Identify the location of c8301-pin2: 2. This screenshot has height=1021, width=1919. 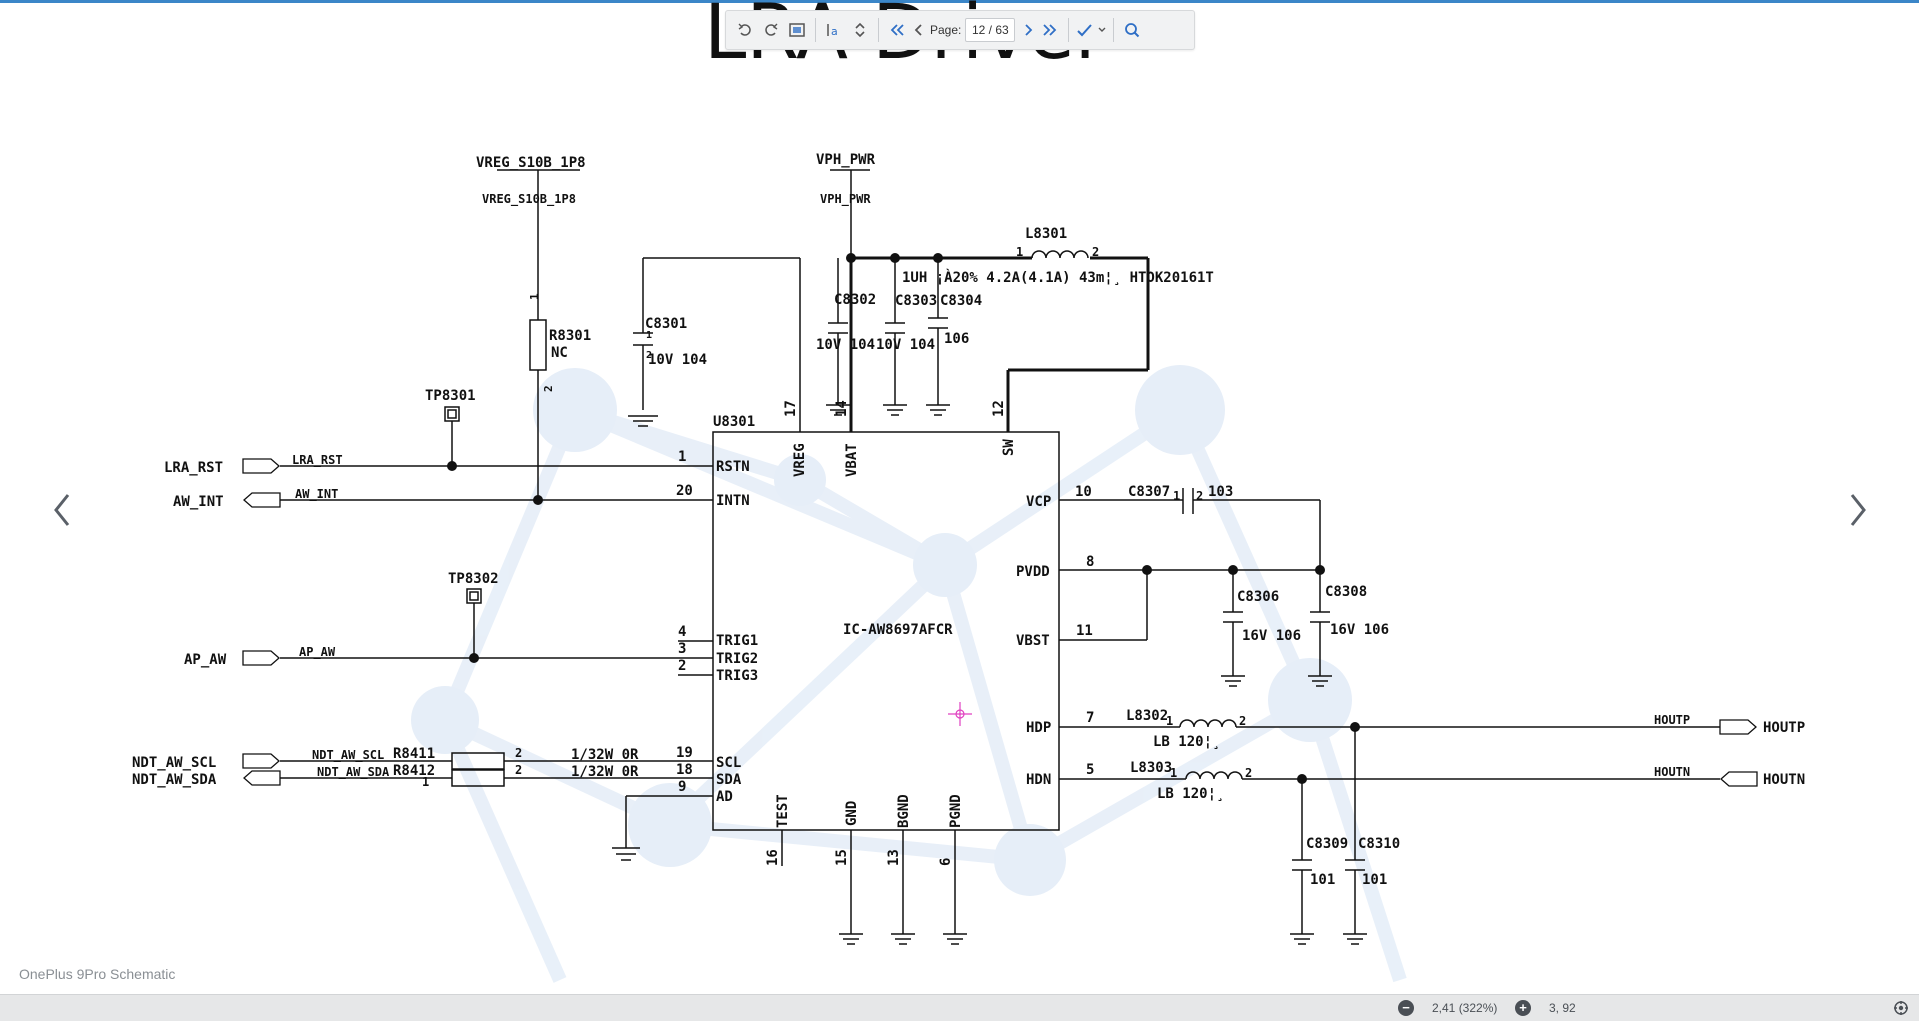
(649, 355).